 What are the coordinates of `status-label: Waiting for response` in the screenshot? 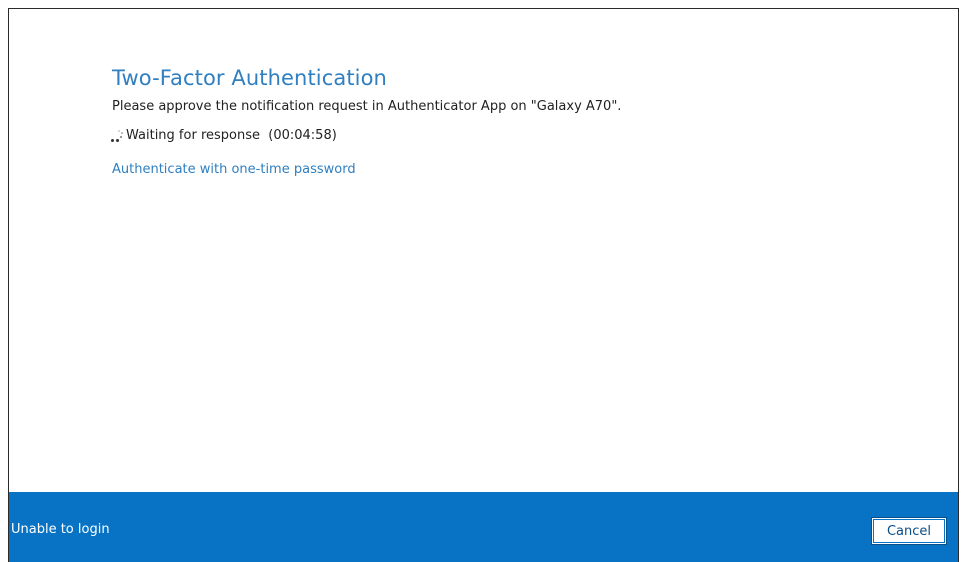 It's located at (193, 135).